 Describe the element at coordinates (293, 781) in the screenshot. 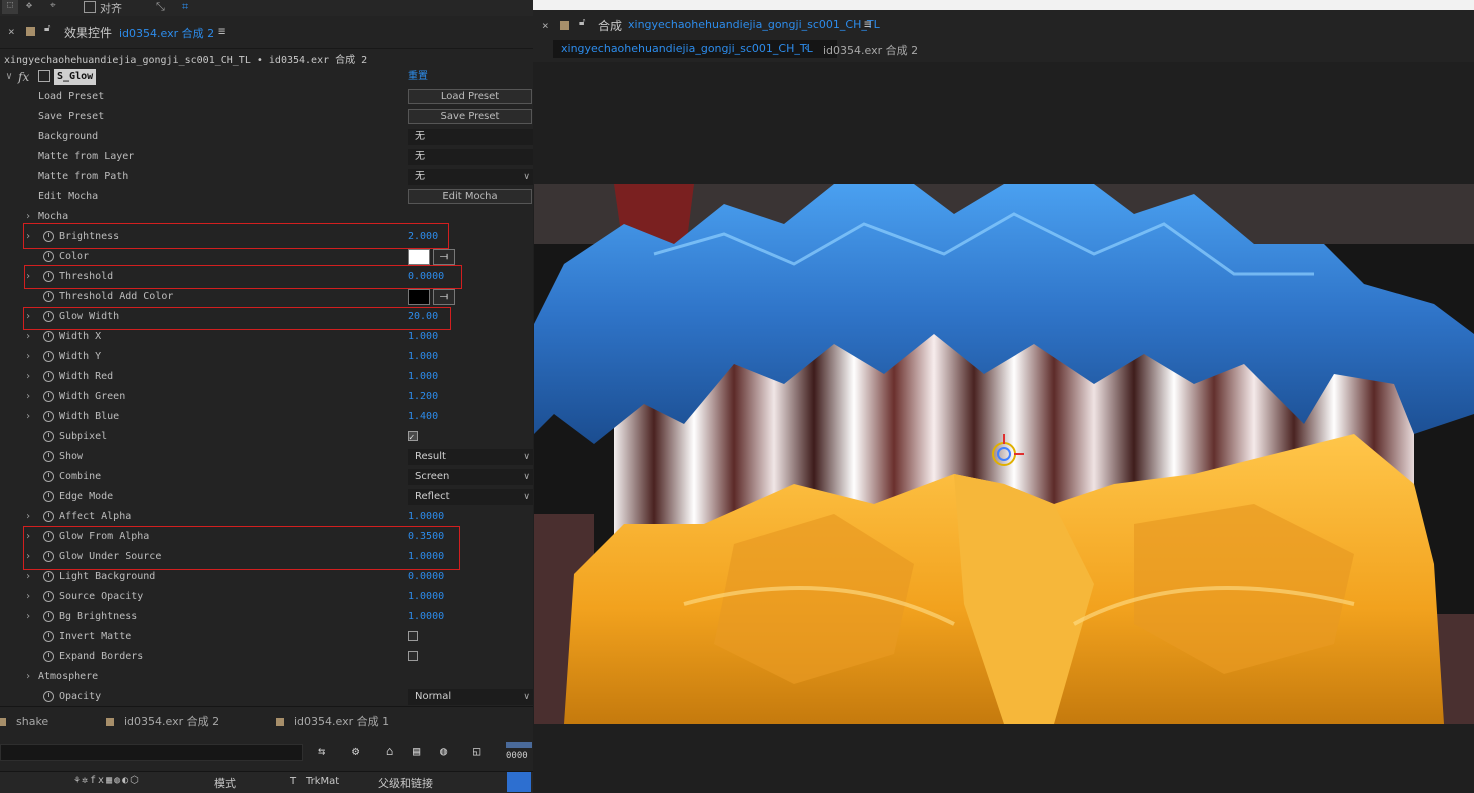

I see `t-column-header: T` at that location.